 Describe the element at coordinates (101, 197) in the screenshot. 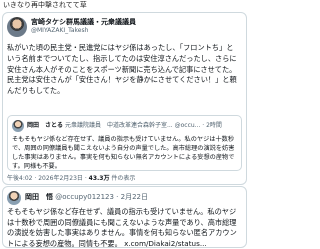

I see `author-handle: @occupy012123 · 2月22日` at that location.